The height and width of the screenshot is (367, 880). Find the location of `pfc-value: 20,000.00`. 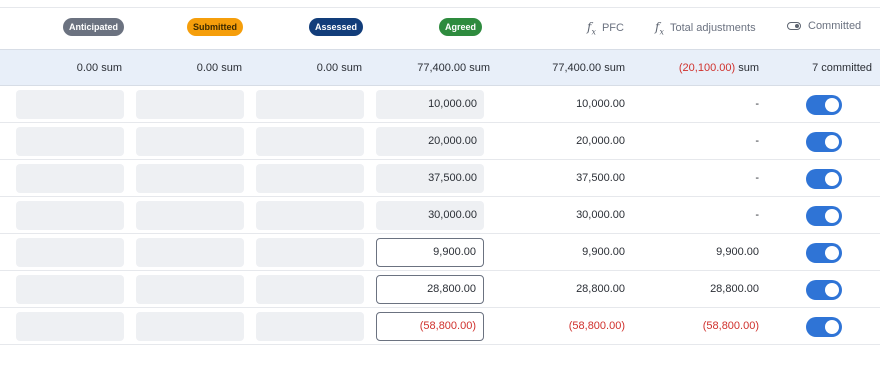

pfc-value: 20,000.00 is located at coordinates (600, 141).